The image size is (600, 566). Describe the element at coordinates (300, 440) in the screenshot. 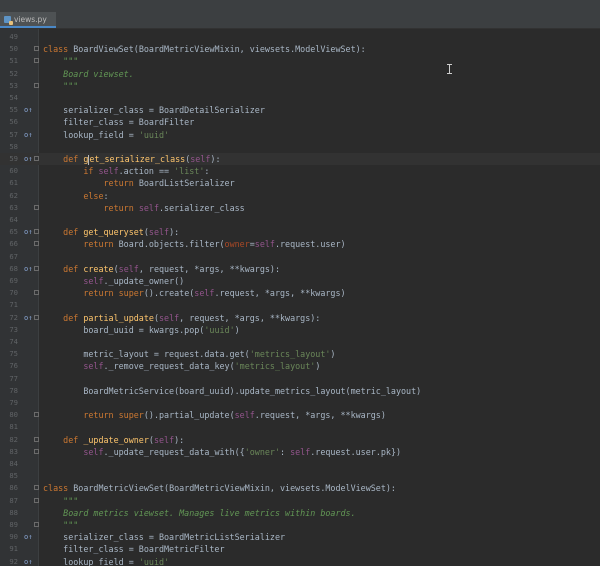

I see `code-line: 82 def _update_owner(self):` at that location.